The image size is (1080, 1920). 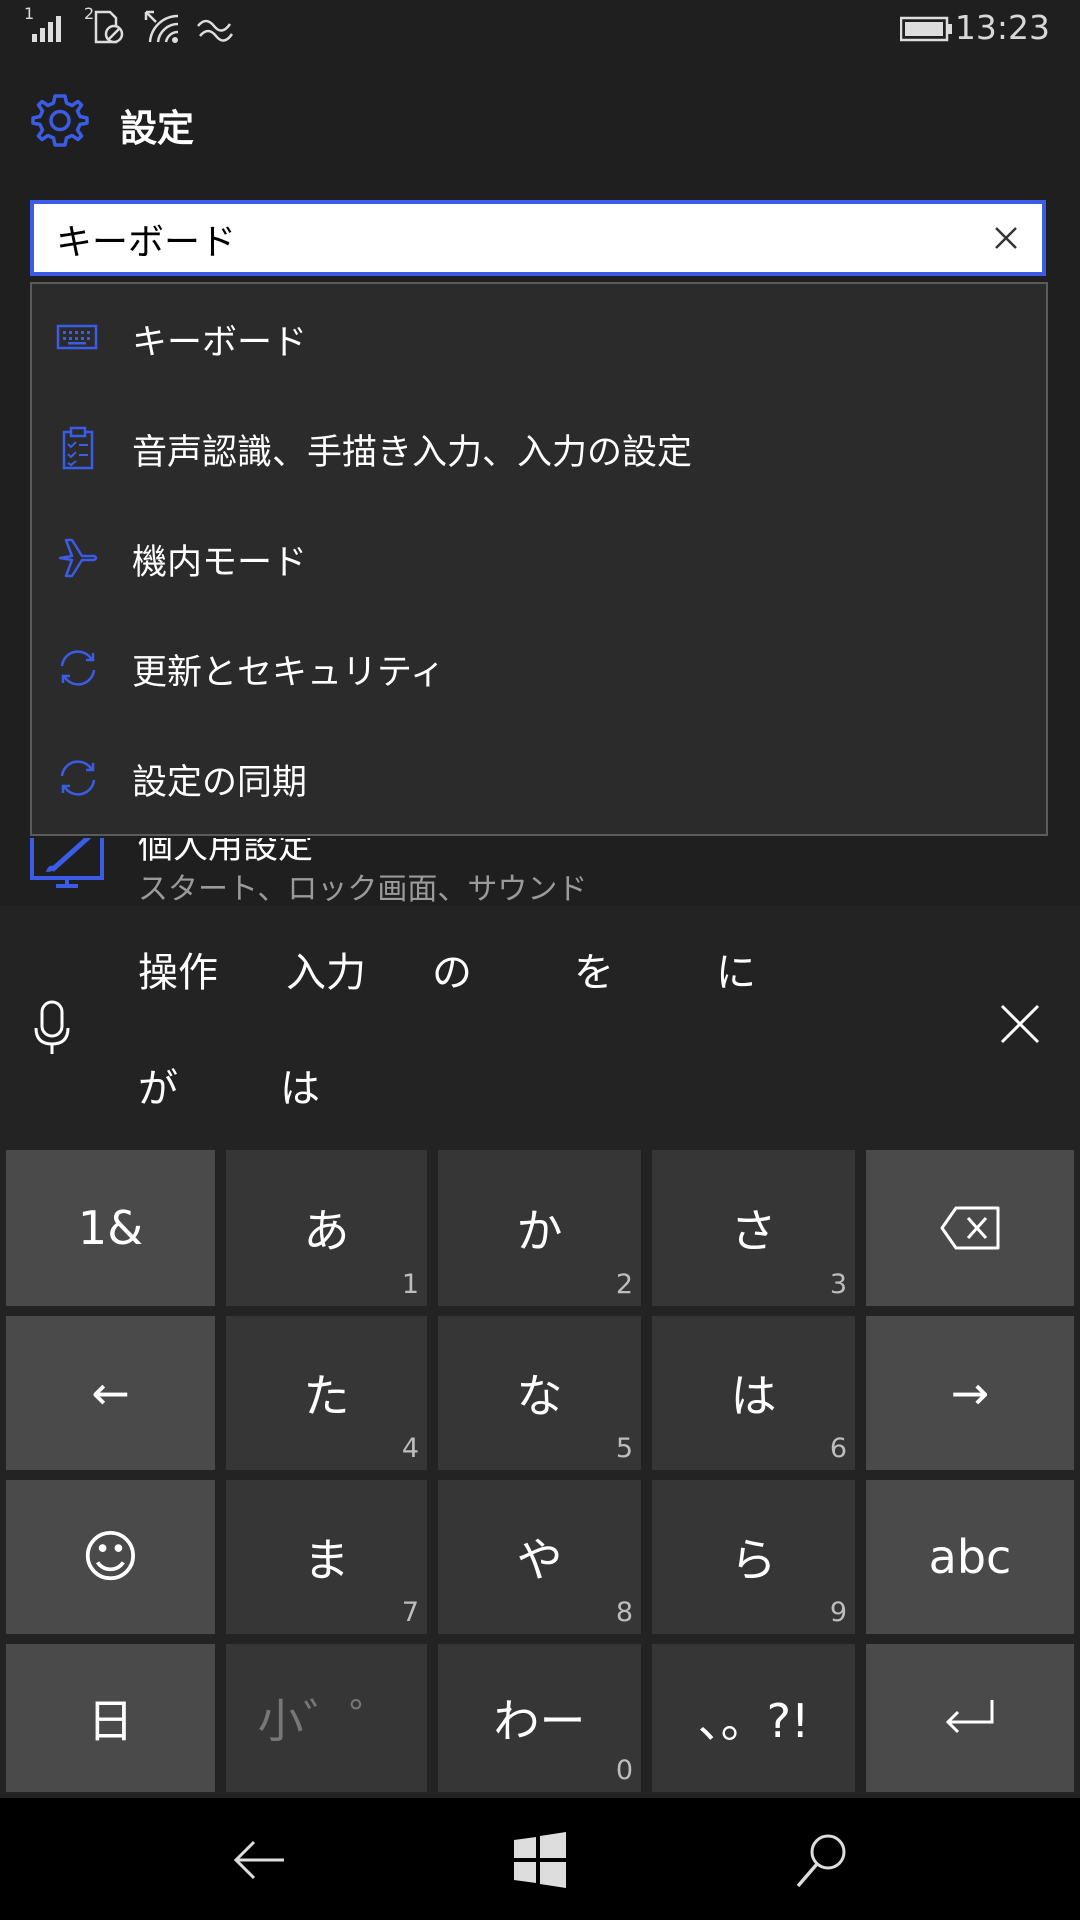 I want to click on key-a: あ1, so click(x=326, y=1228).